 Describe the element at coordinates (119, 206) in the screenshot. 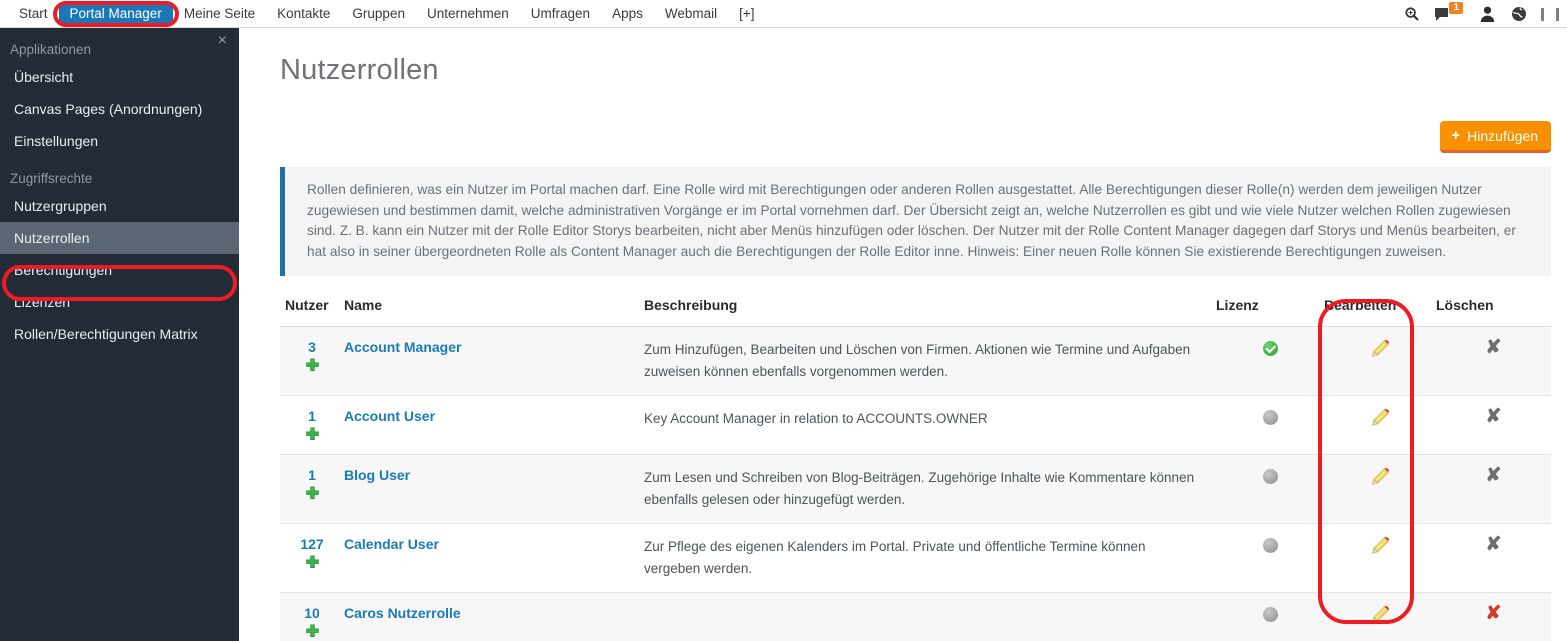

I see `sidebar-item-nutzergruppen: Nutzergruppen` at that location.